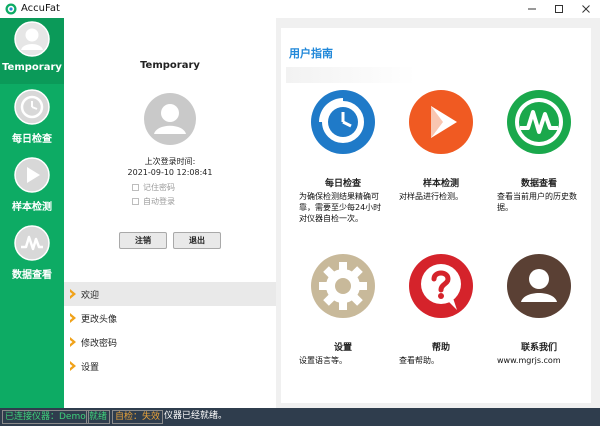 This screenshot has width=600, height=426. What do you see at coordinates (40, 8) in the screenshot?
I see `window-title: AccuFat` at bounding box center [40, 8].